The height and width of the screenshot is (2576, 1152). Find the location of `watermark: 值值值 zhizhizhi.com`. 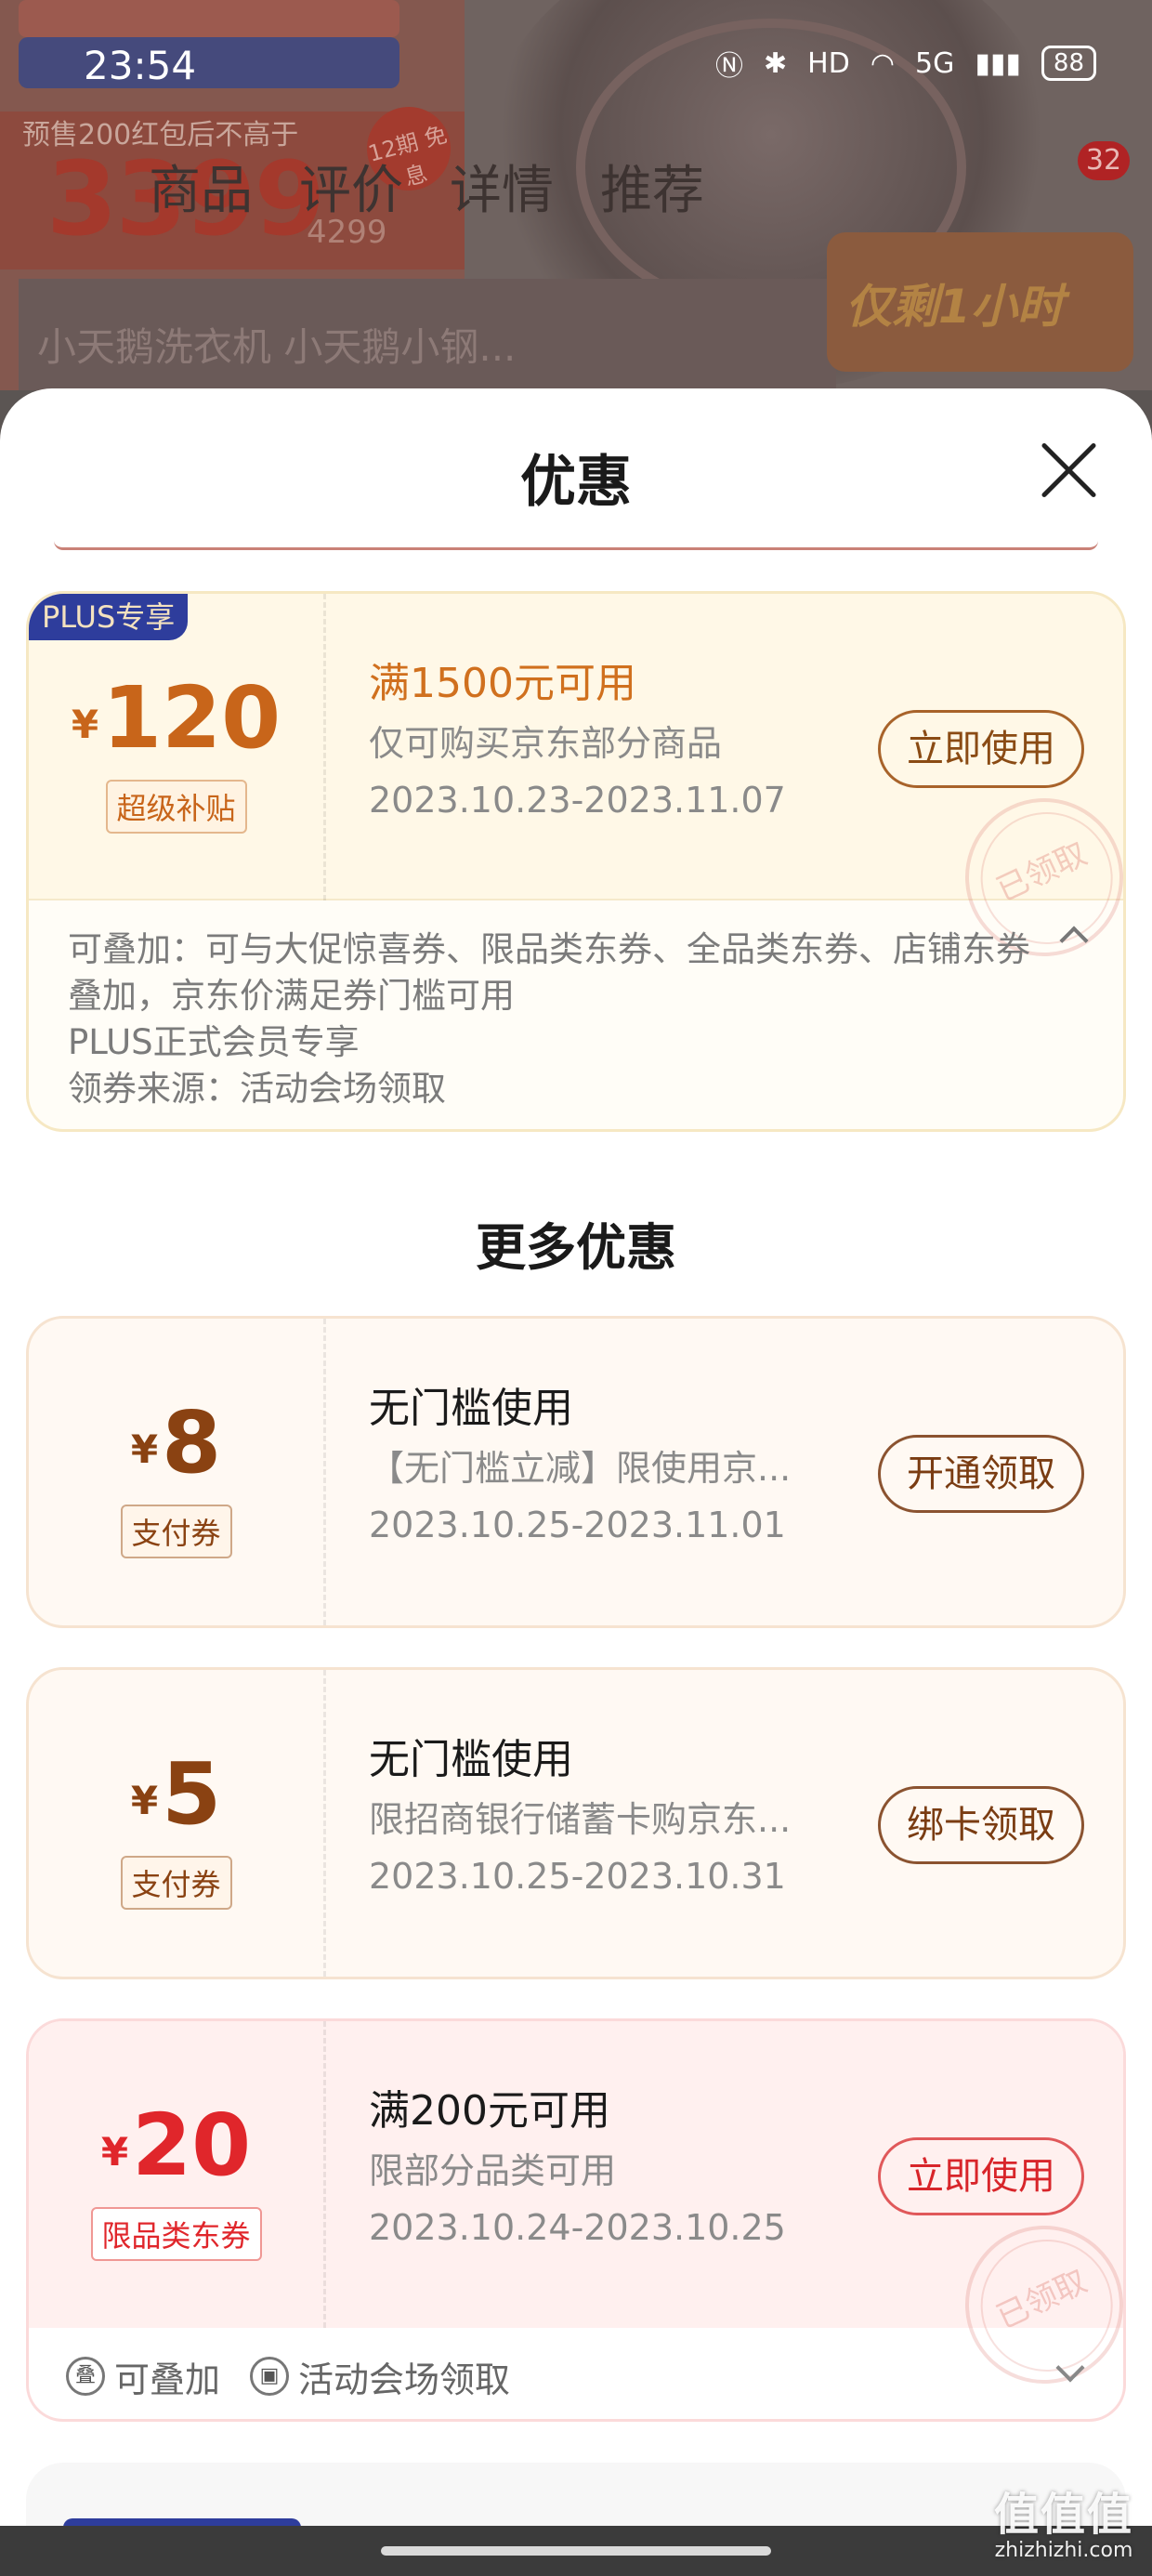

watermark: 值值值 zhizhizhi.com is located at coordinates (1063, 2527).